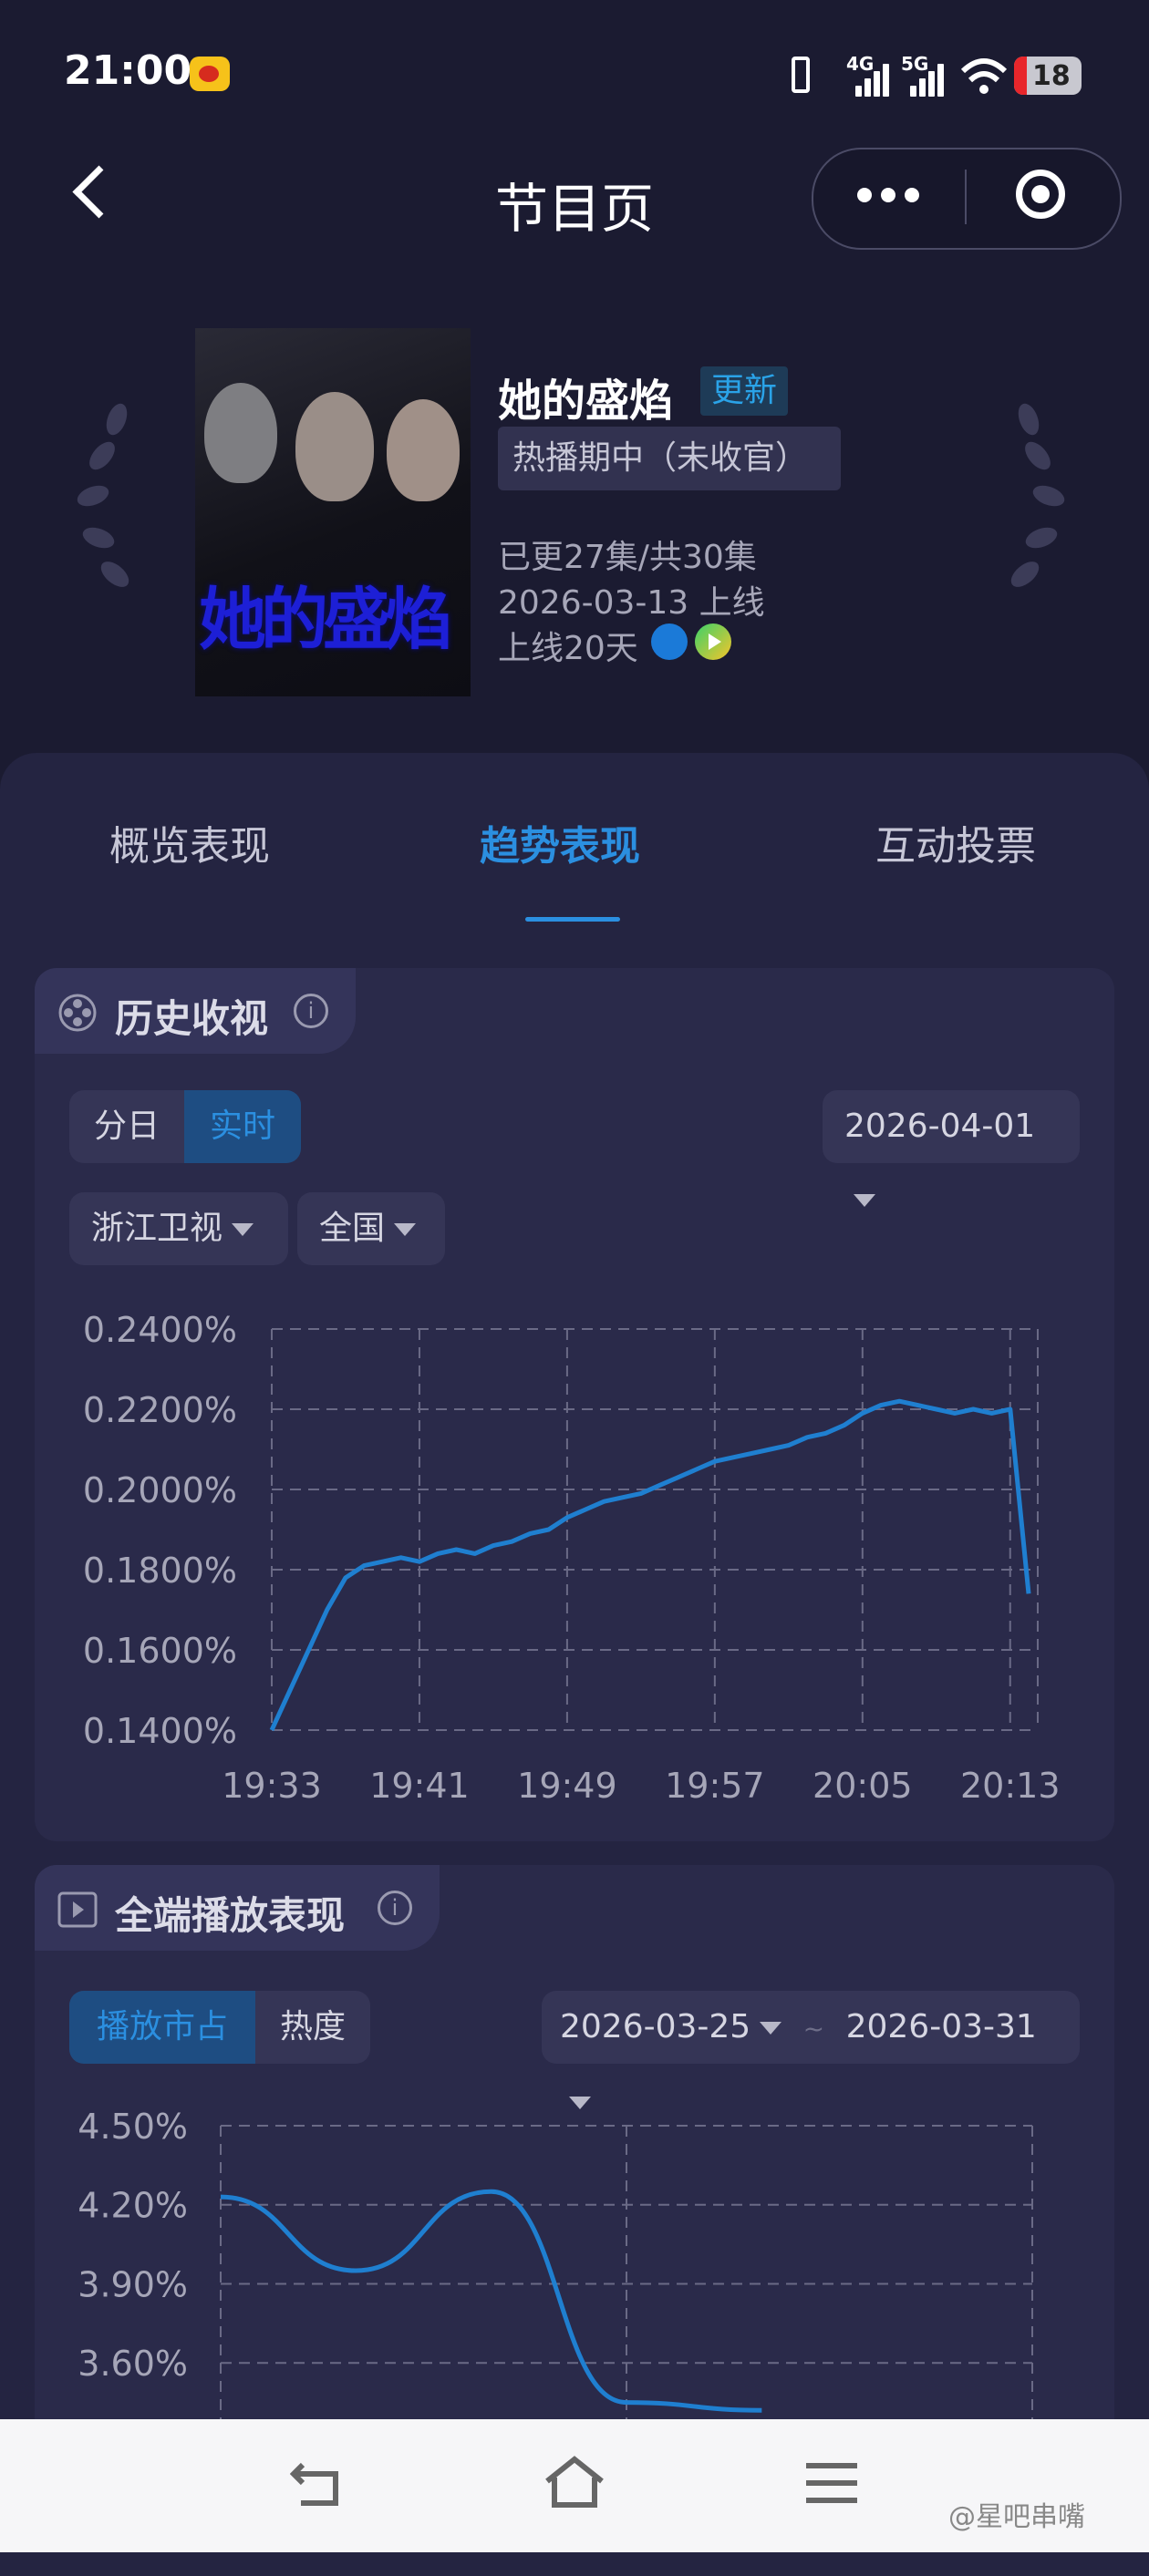 Image resolution: width=1149 pixels, height=2576 pixels. Describe the element at coordinates (242, 1126) in the screenshot. I see `mode-realtime-button: 实时` at that location.